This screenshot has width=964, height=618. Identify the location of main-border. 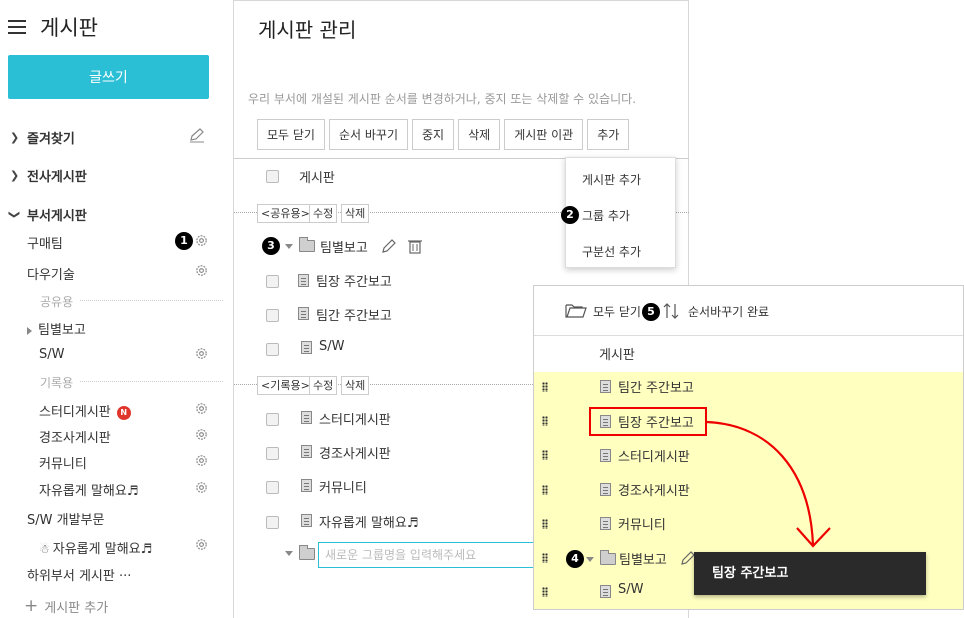
(461, 0).